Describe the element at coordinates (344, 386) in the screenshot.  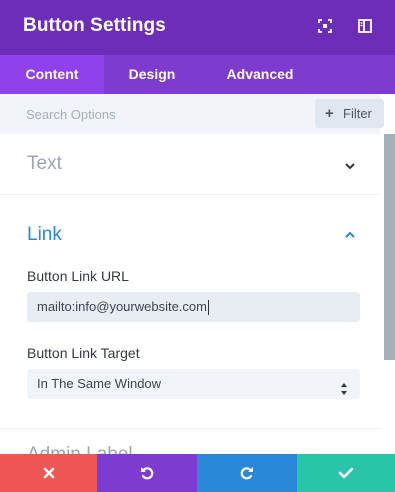
I see `select-arrows-icon` at that location.